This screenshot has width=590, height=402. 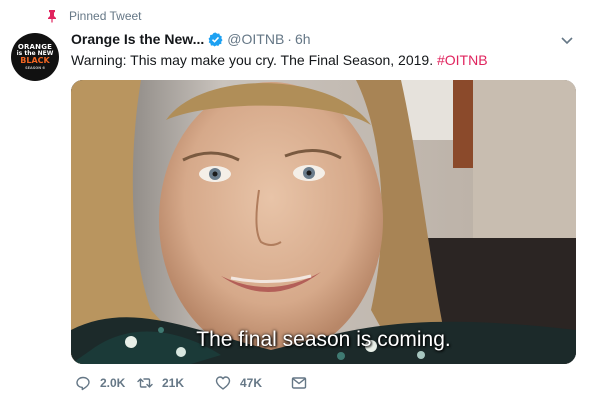 What do you see at coordinates (215, 39) in the screenshot?
I see `verified-badge-icon` at bounding box center [215, 39].